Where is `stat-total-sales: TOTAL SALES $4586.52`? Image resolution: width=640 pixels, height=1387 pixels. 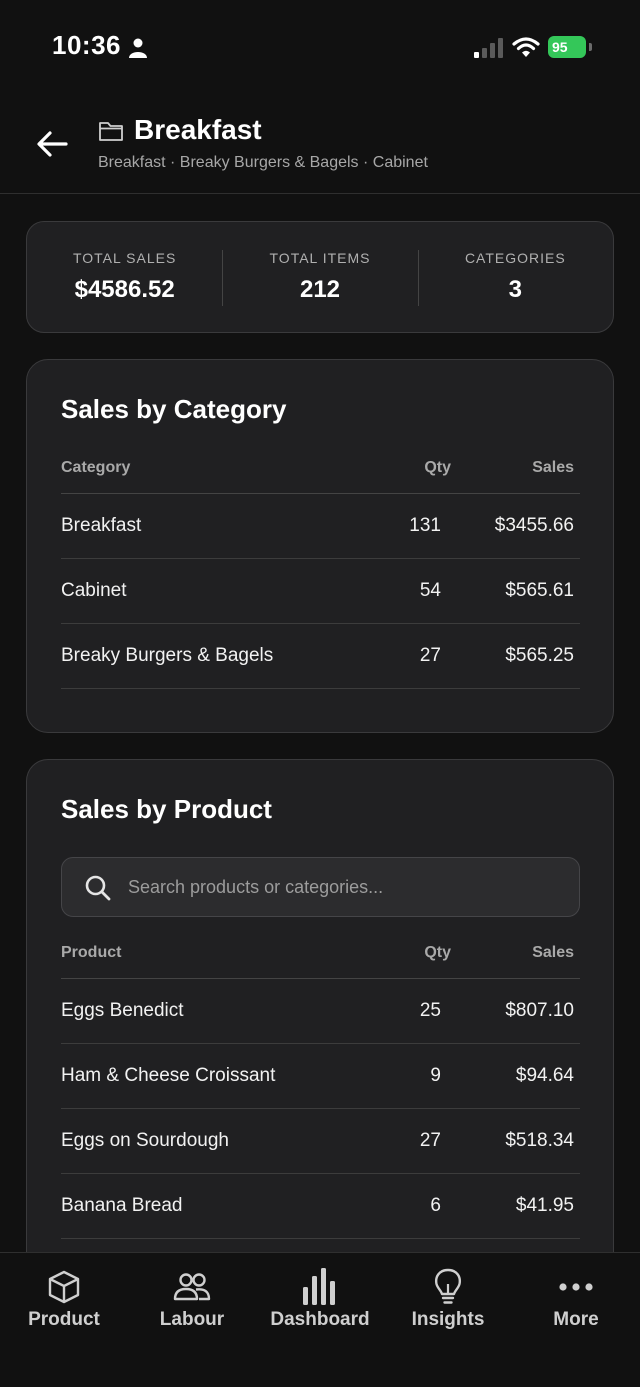
stat-total-sales: TOTAL SALES $4586.52 is located at coordinates (124, 277).